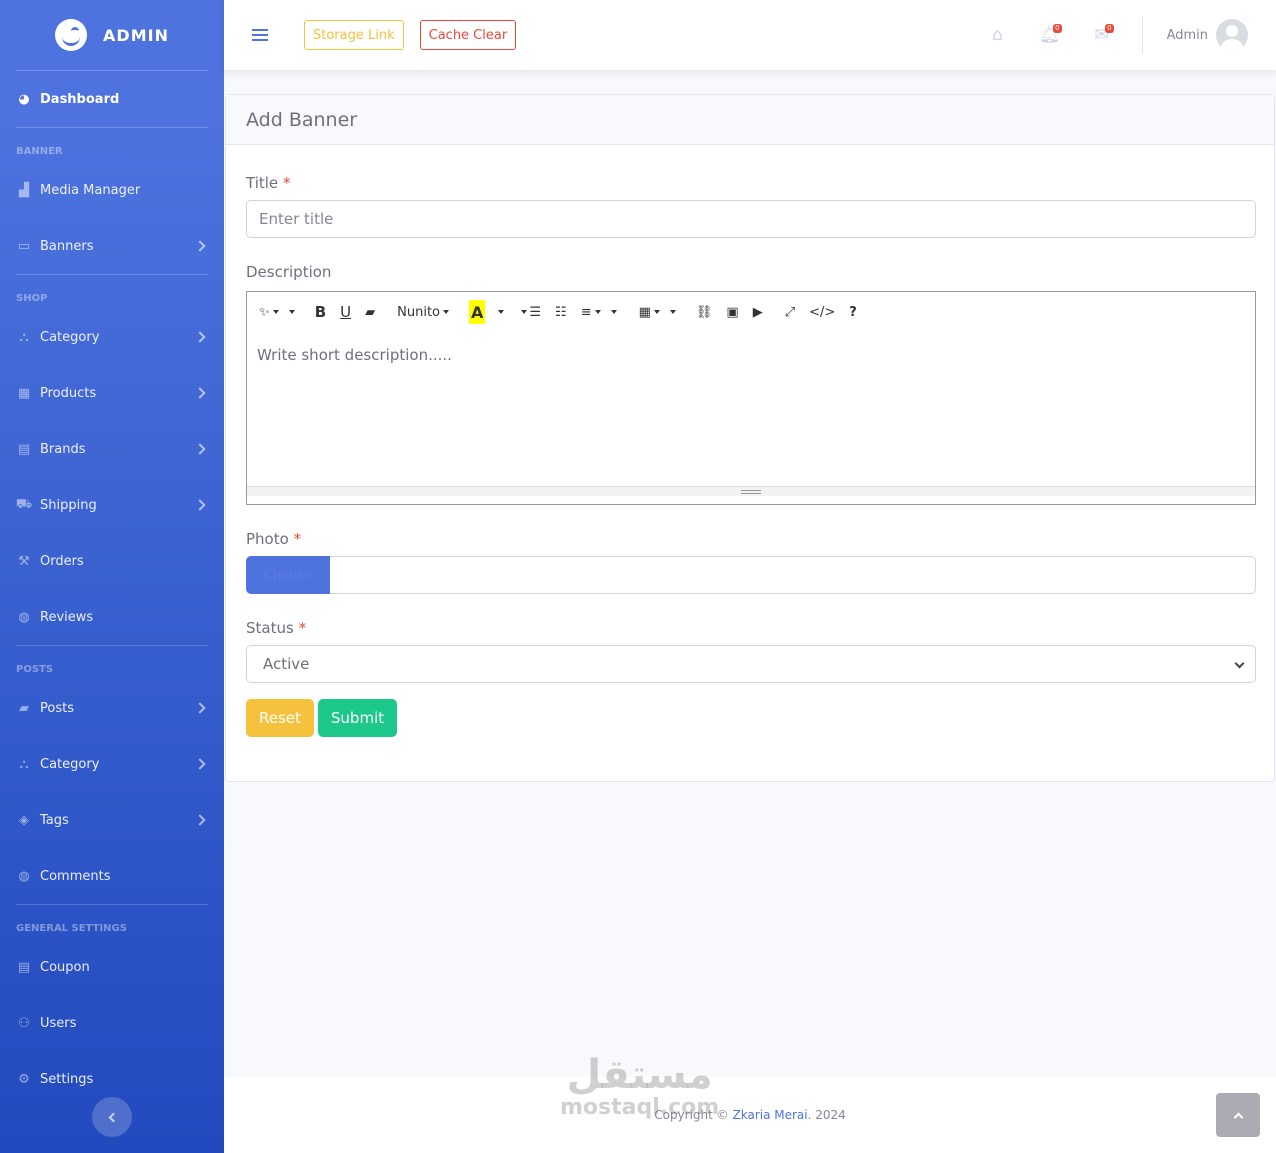 This screenshot has width=1276, height=1153. I want to click on sidebar-item-banners: ▭ Banners, so click(112, 246).